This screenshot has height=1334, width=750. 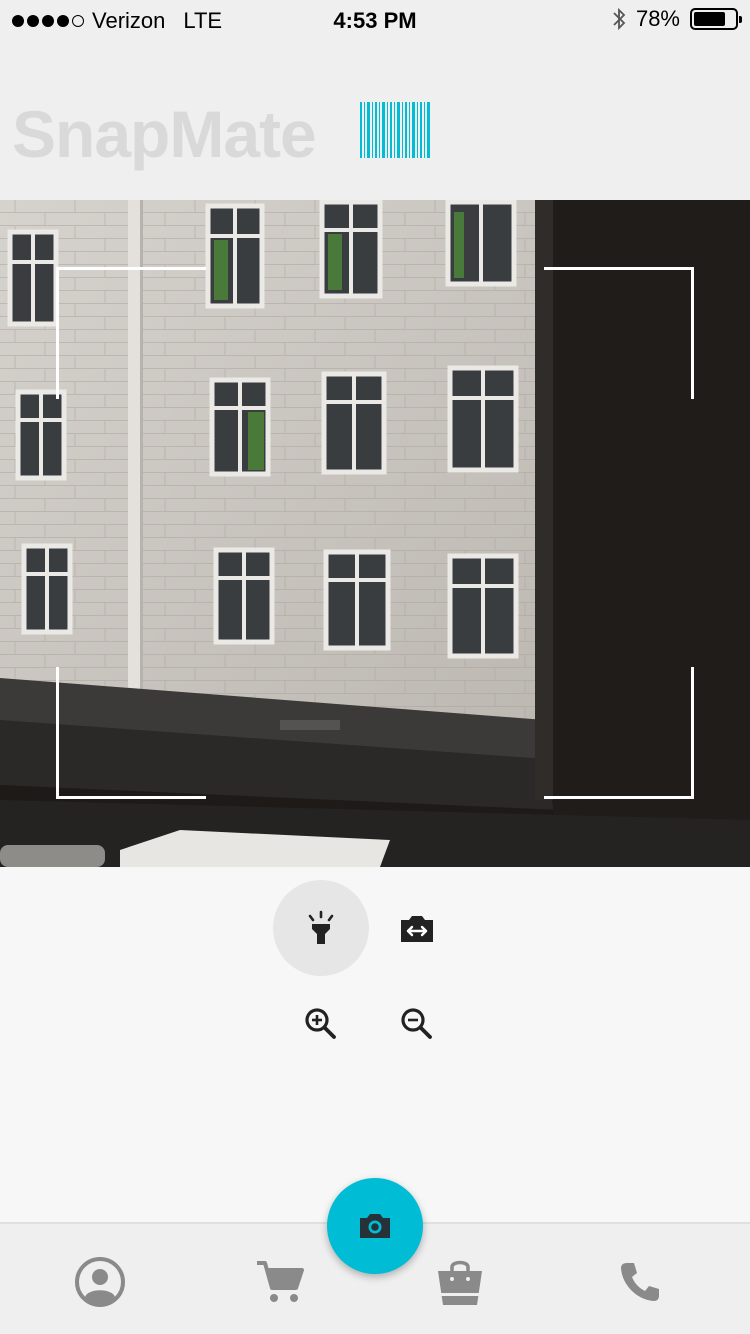 I want to click on cart-icon, so click(x=280, y=1281).